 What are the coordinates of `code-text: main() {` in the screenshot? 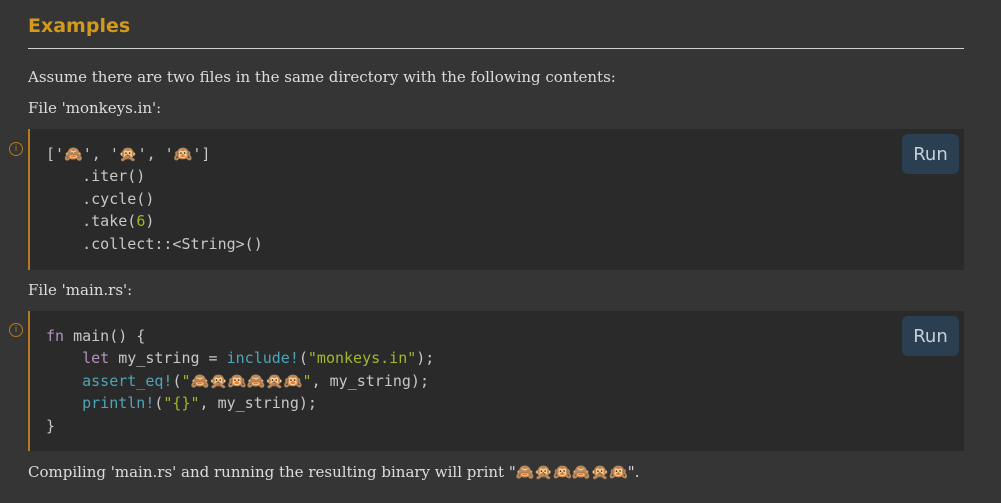 It's located at (105, 336).